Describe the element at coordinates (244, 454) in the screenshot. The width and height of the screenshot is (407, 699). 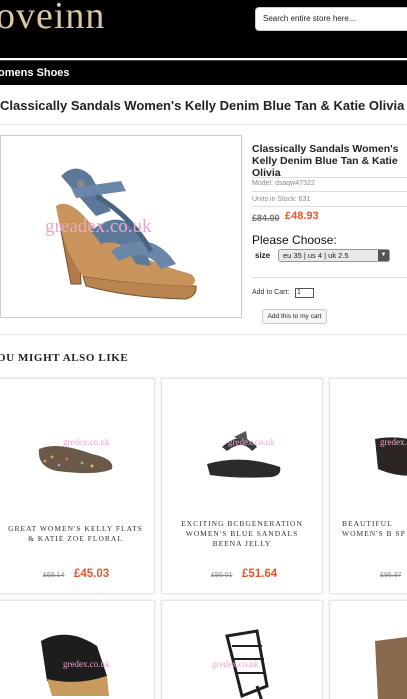
I see `jelly-sandal-image` at that location.